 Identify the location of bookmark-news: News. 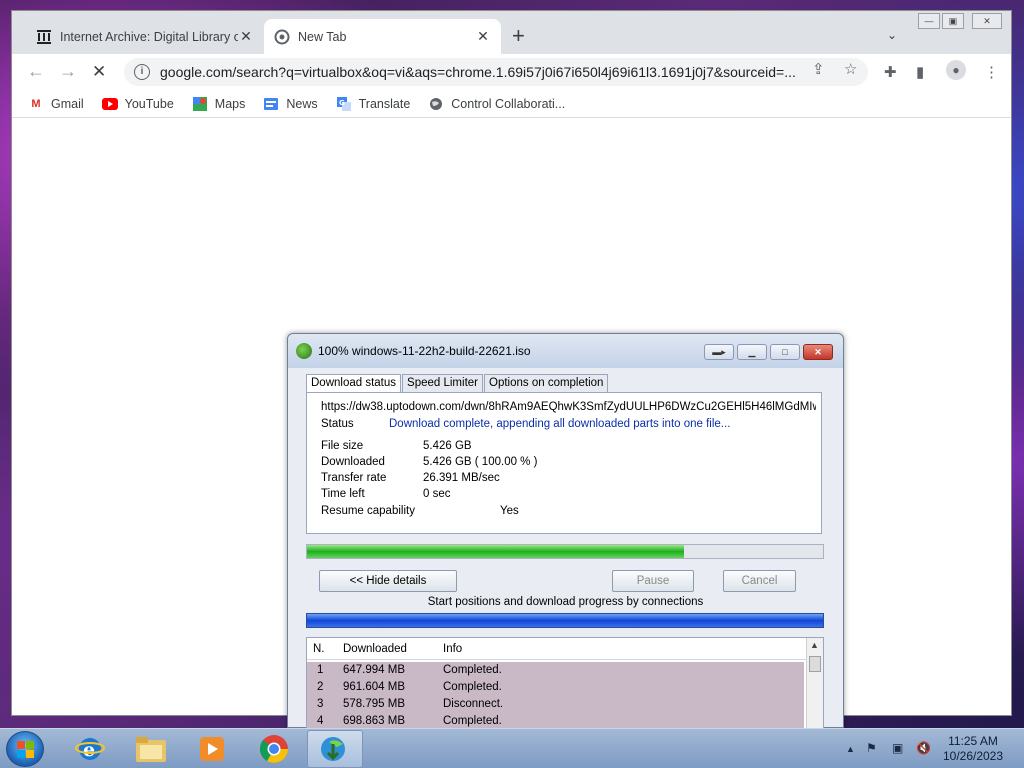
(290, 103).